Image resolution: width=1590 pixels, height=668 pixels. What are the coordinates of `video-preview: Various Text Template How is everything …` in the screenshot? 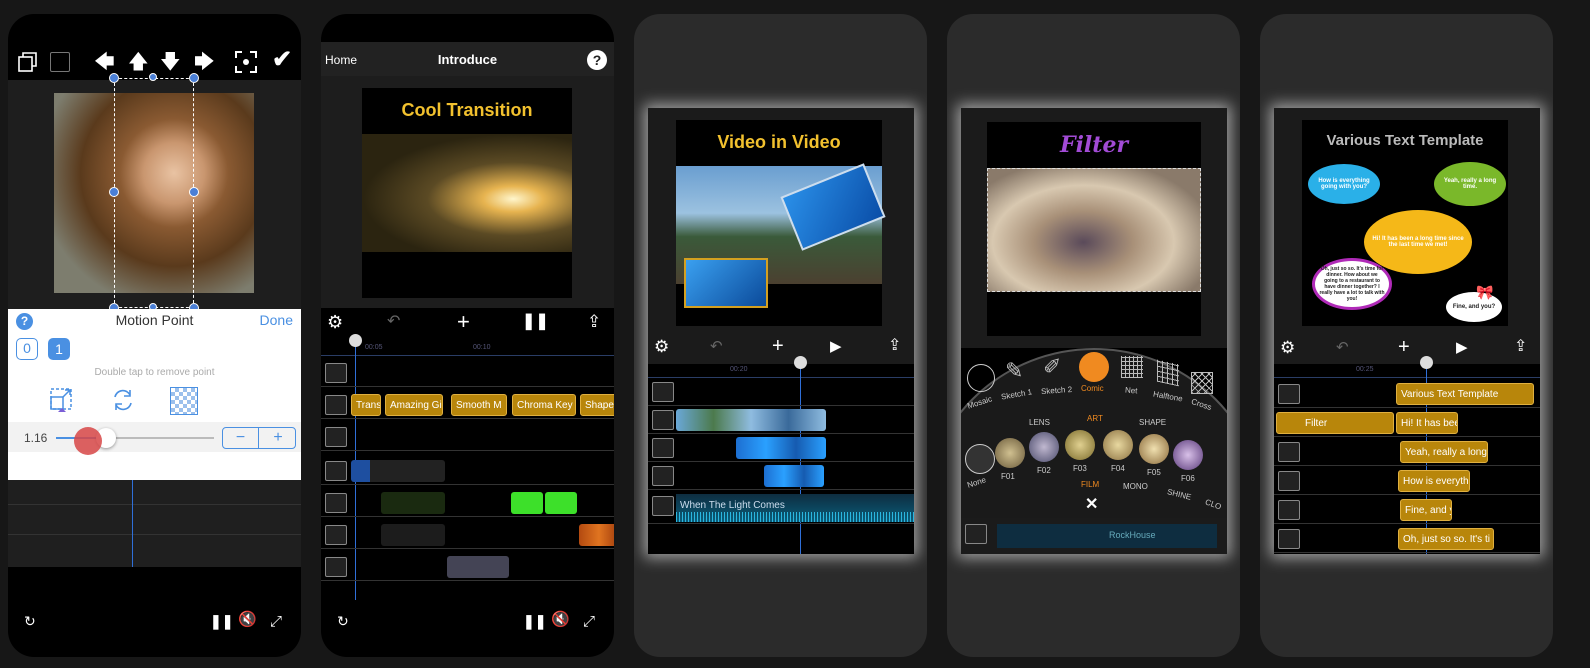 It's located at (1405, 223).